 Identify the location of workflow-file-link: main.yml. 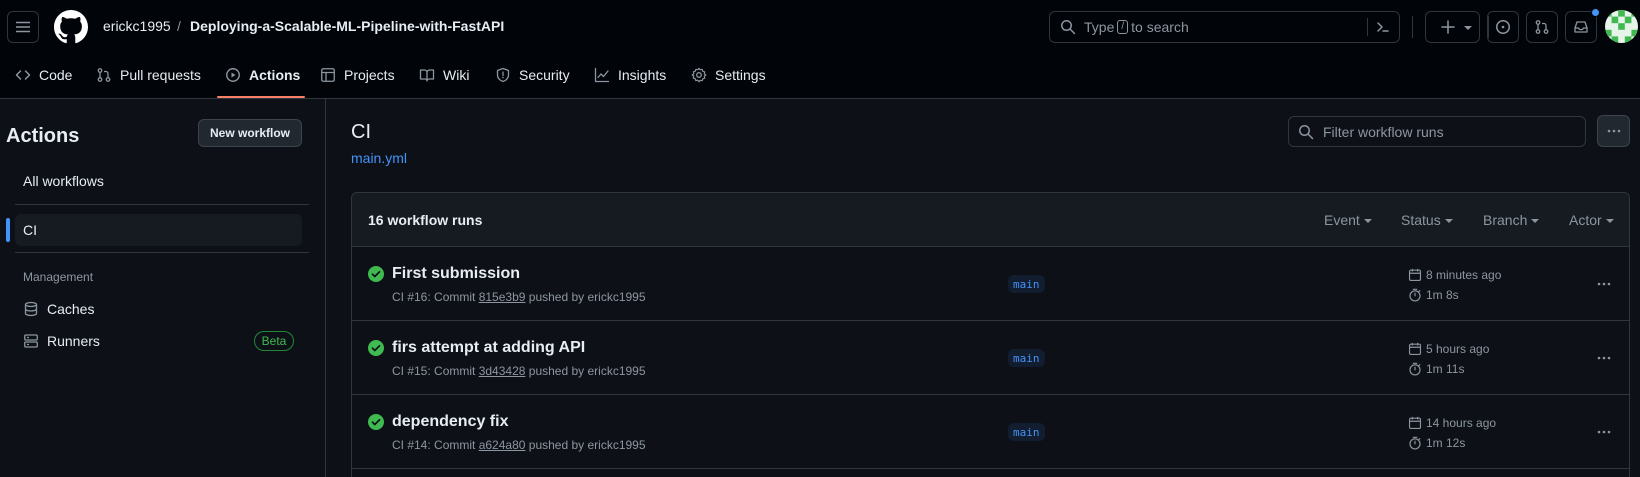
(379, 158).